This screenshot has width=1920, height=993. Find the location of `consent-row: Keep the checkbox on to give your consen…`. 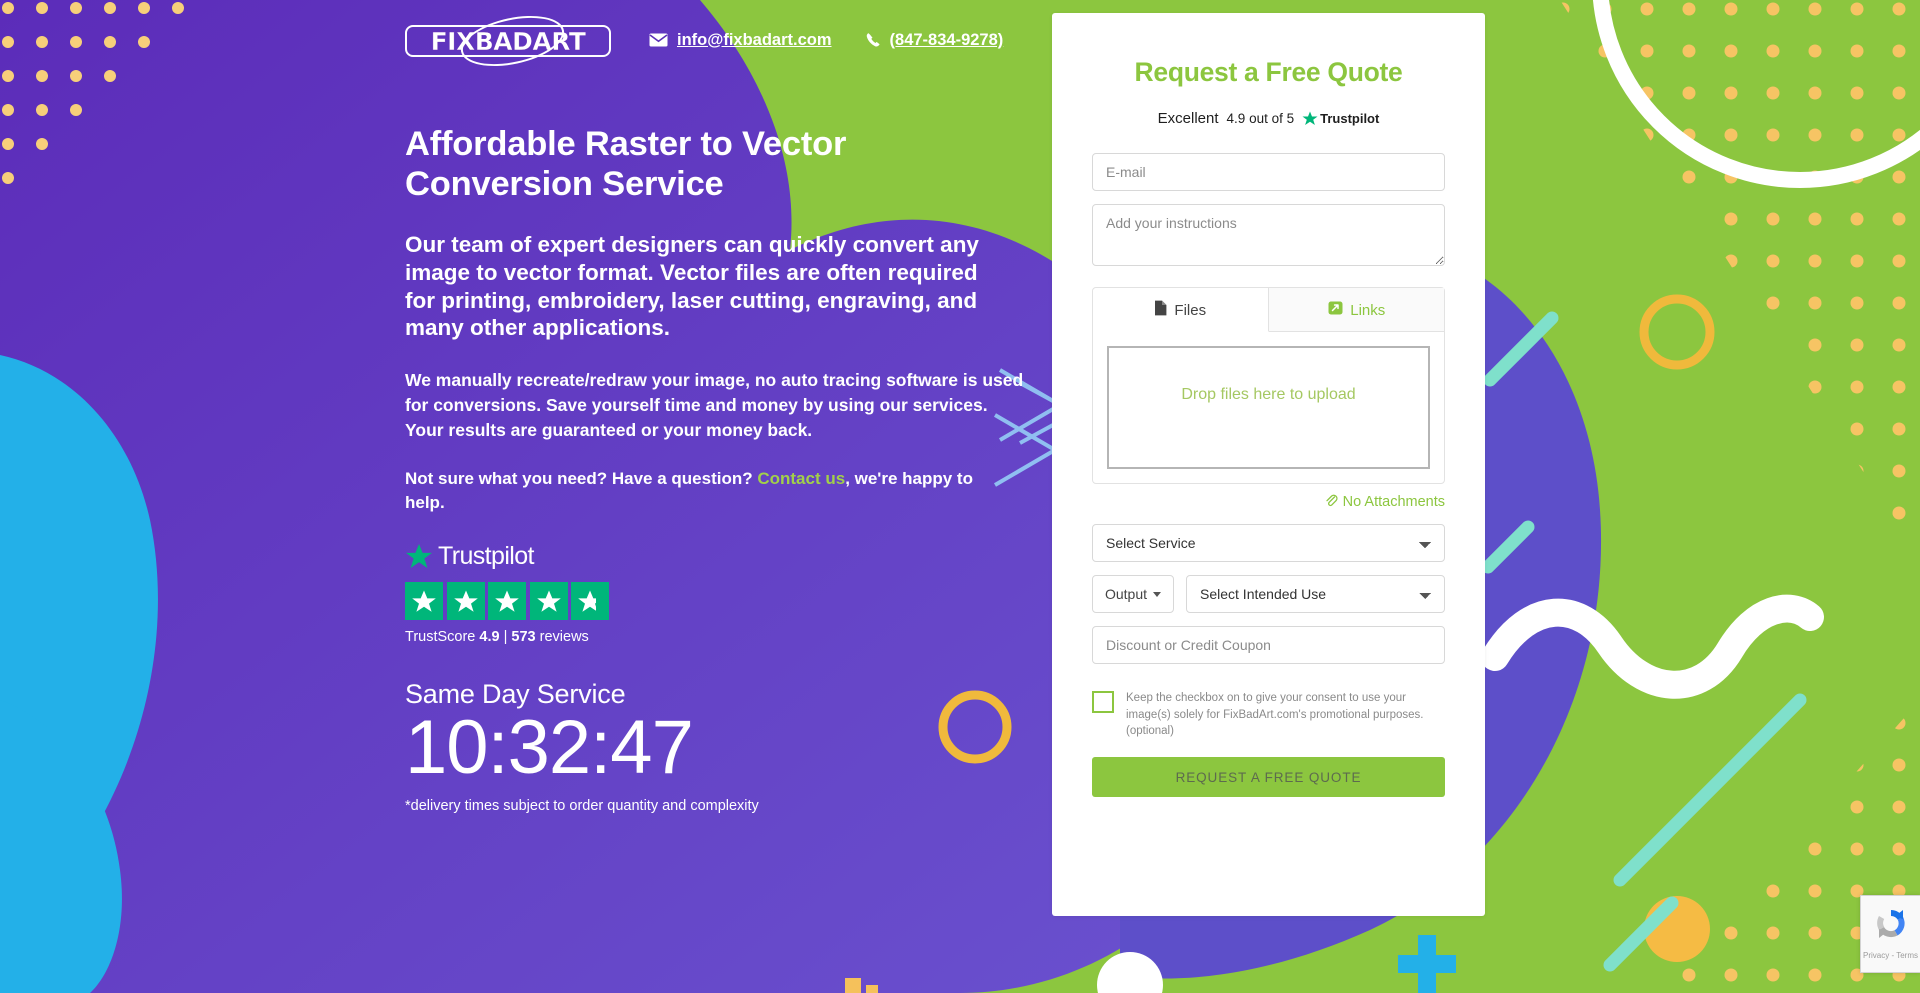

consent-row: Keep the checkbox on to give your consen… is located at coordinates (1268, 715).